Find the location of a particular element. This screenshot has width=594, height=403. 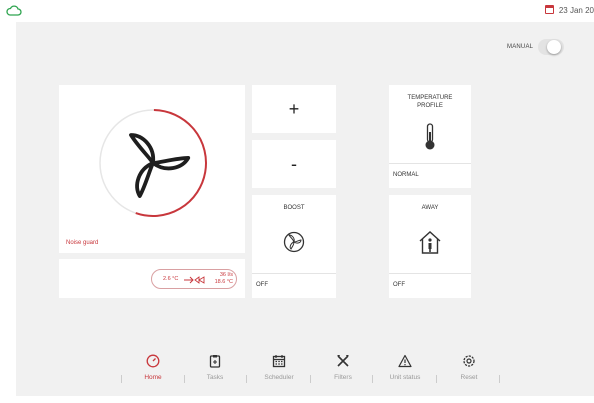

temperature-info-card: 2.6 °C 36 l/s 18.6 °C is located at coordinates (152, 278).